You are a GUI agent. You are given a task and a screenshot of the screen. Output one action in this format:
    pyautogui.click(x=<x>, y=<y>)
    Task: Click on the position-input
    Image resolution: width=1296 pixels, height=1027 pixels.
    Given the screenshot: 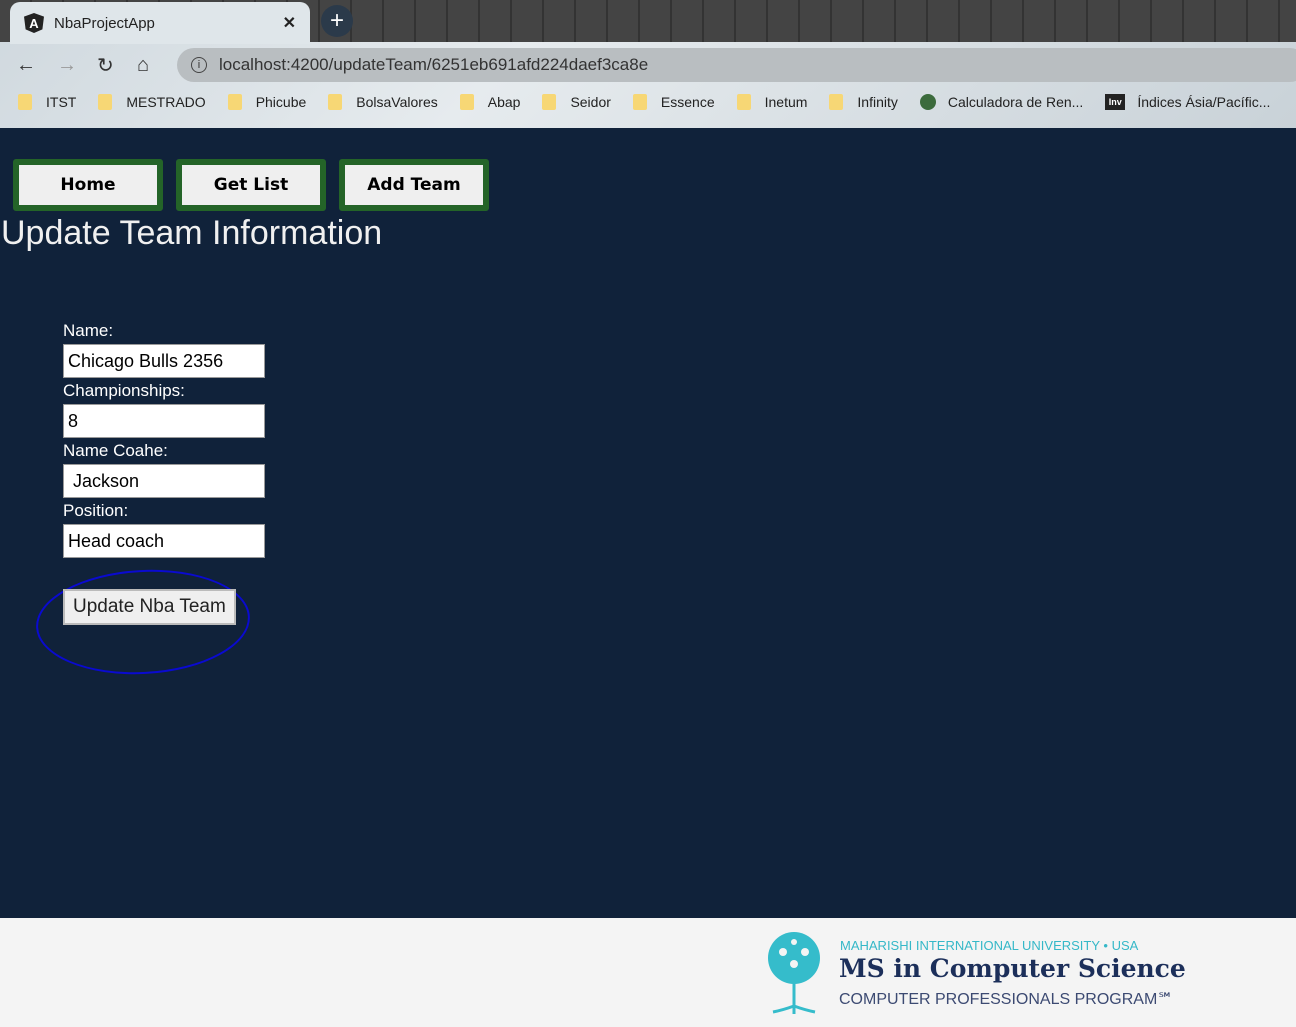 What is the action you would take?
    pyautogui.click(x=164, y=541)
    